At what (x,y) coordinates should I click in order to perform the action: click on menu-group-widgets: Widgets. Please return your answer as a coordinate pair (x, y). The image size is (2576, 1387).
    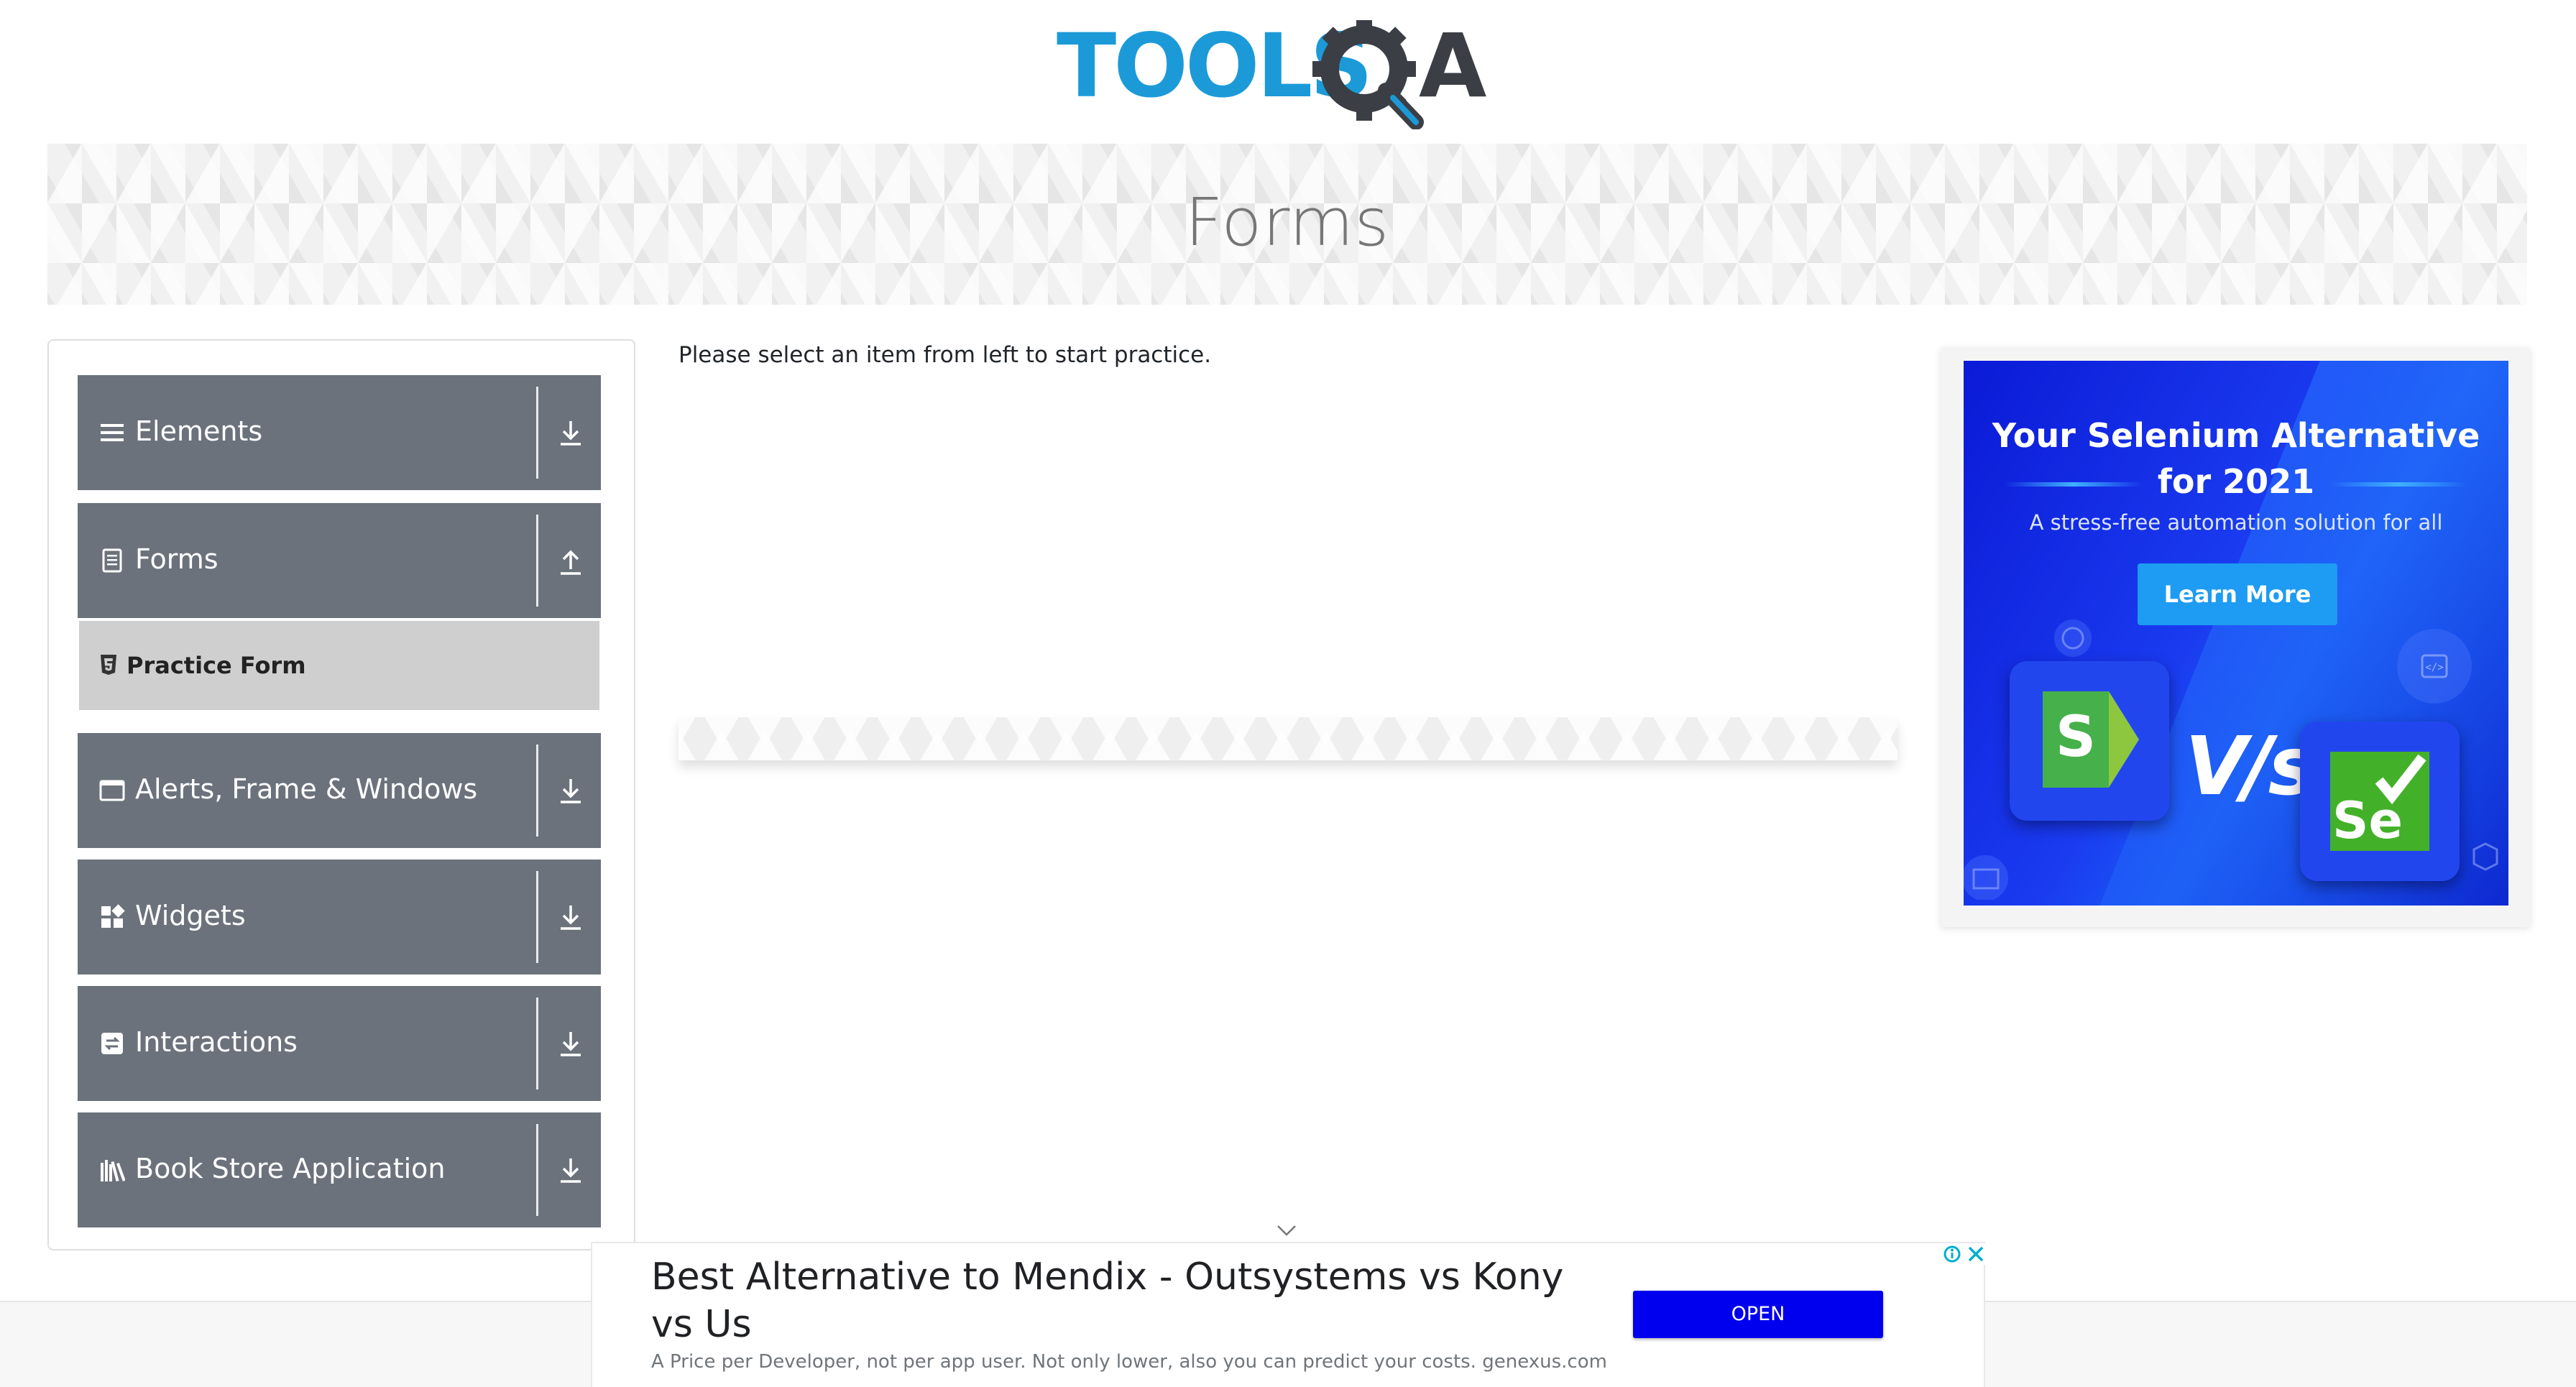
    Looking at the image, I should click on (339, 917).